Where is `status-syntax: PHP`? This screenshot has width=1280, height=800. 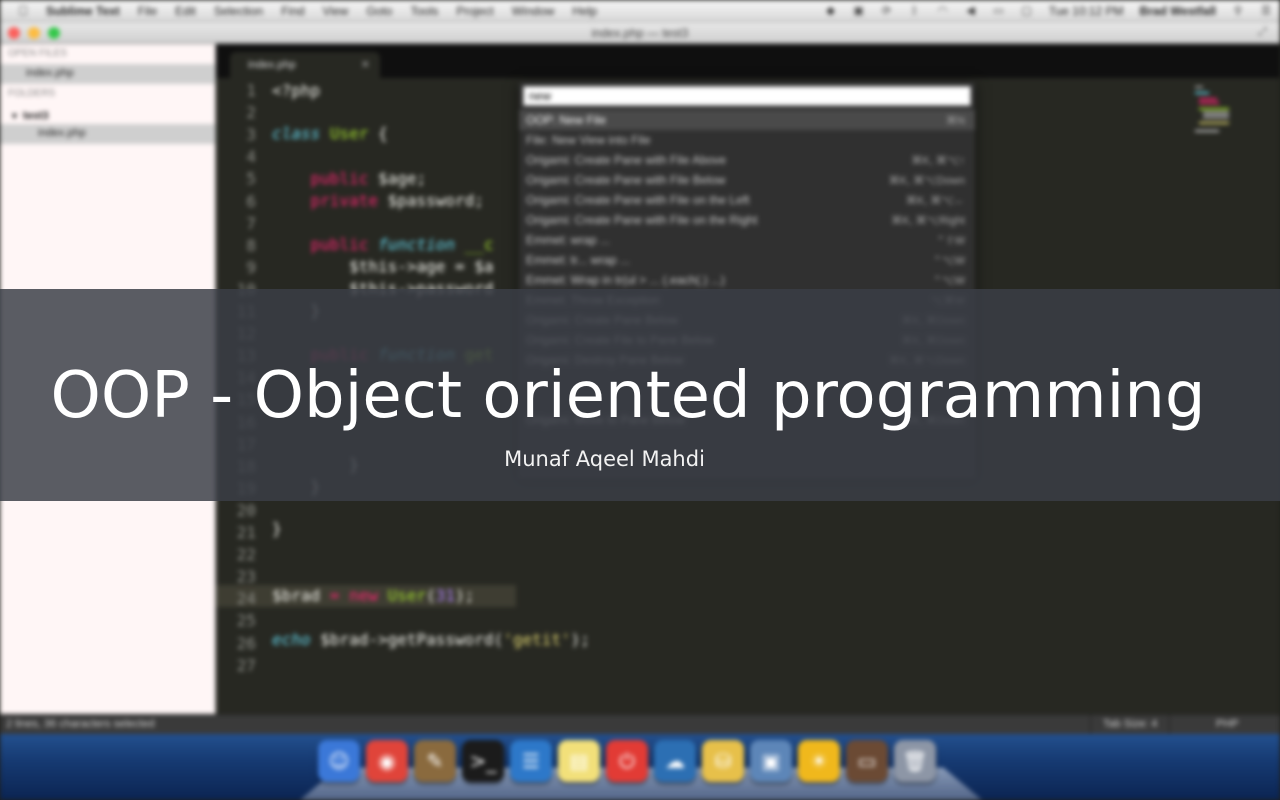 status-syntax: PHP is located at coordinates (1227, 724).